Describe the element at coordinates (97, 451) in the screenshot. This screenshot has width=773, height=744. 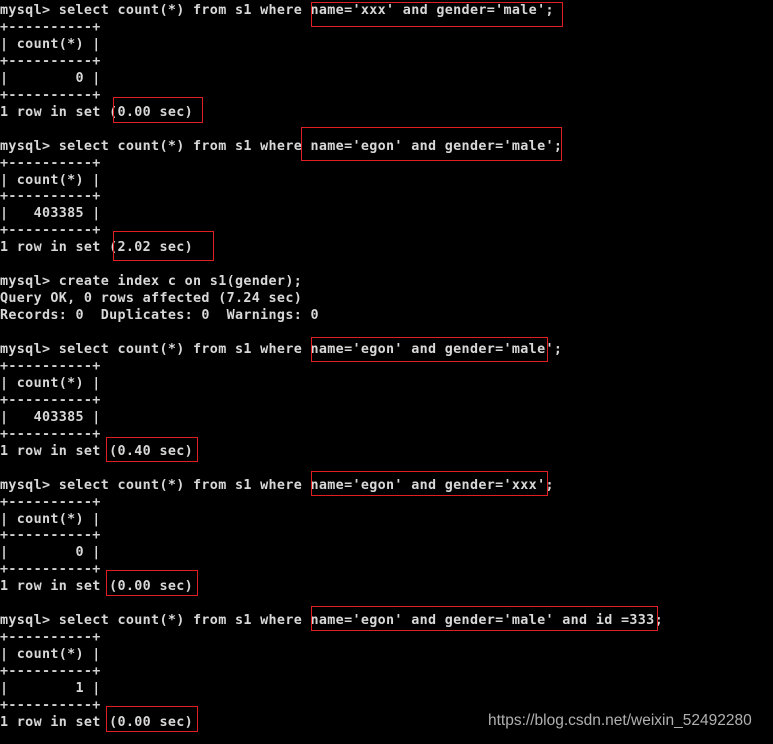
I see `terminal-line: 1 row in set (0.40 sec)` at that location.